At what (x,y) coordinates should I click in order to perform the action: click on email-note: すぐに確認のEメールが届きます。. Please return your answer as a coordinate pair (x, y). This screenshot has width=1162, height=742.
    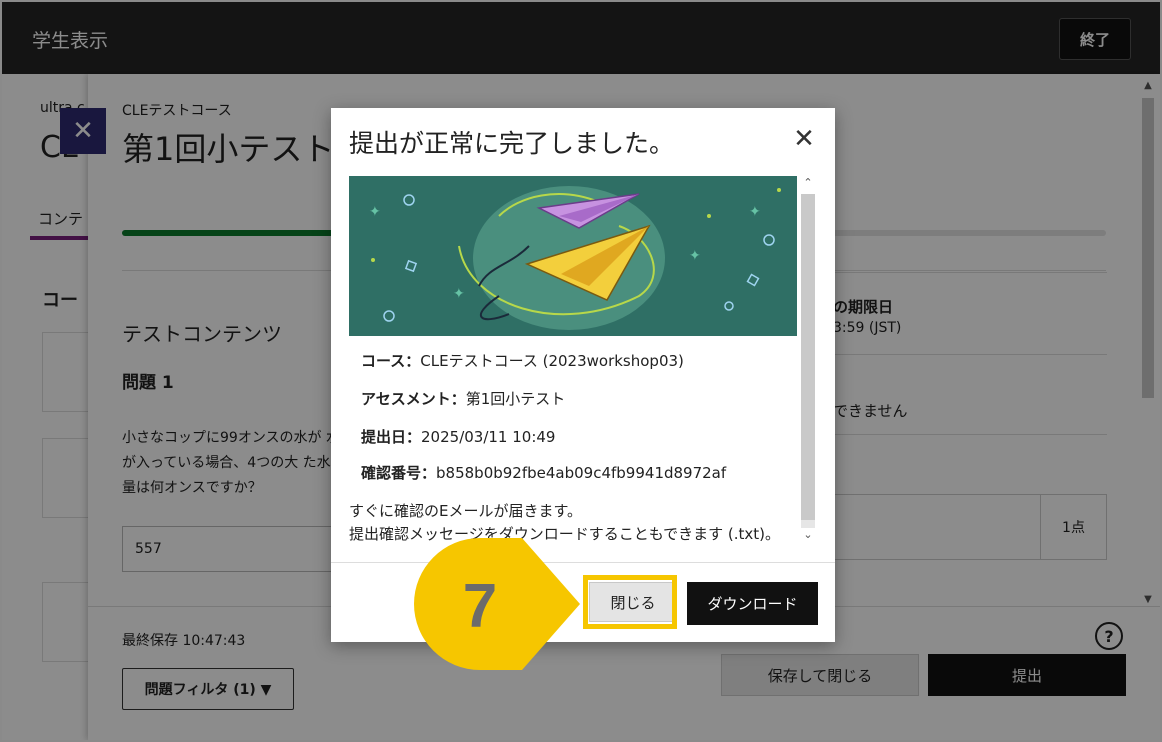
    Looking at the image, I should click on (465, 511).